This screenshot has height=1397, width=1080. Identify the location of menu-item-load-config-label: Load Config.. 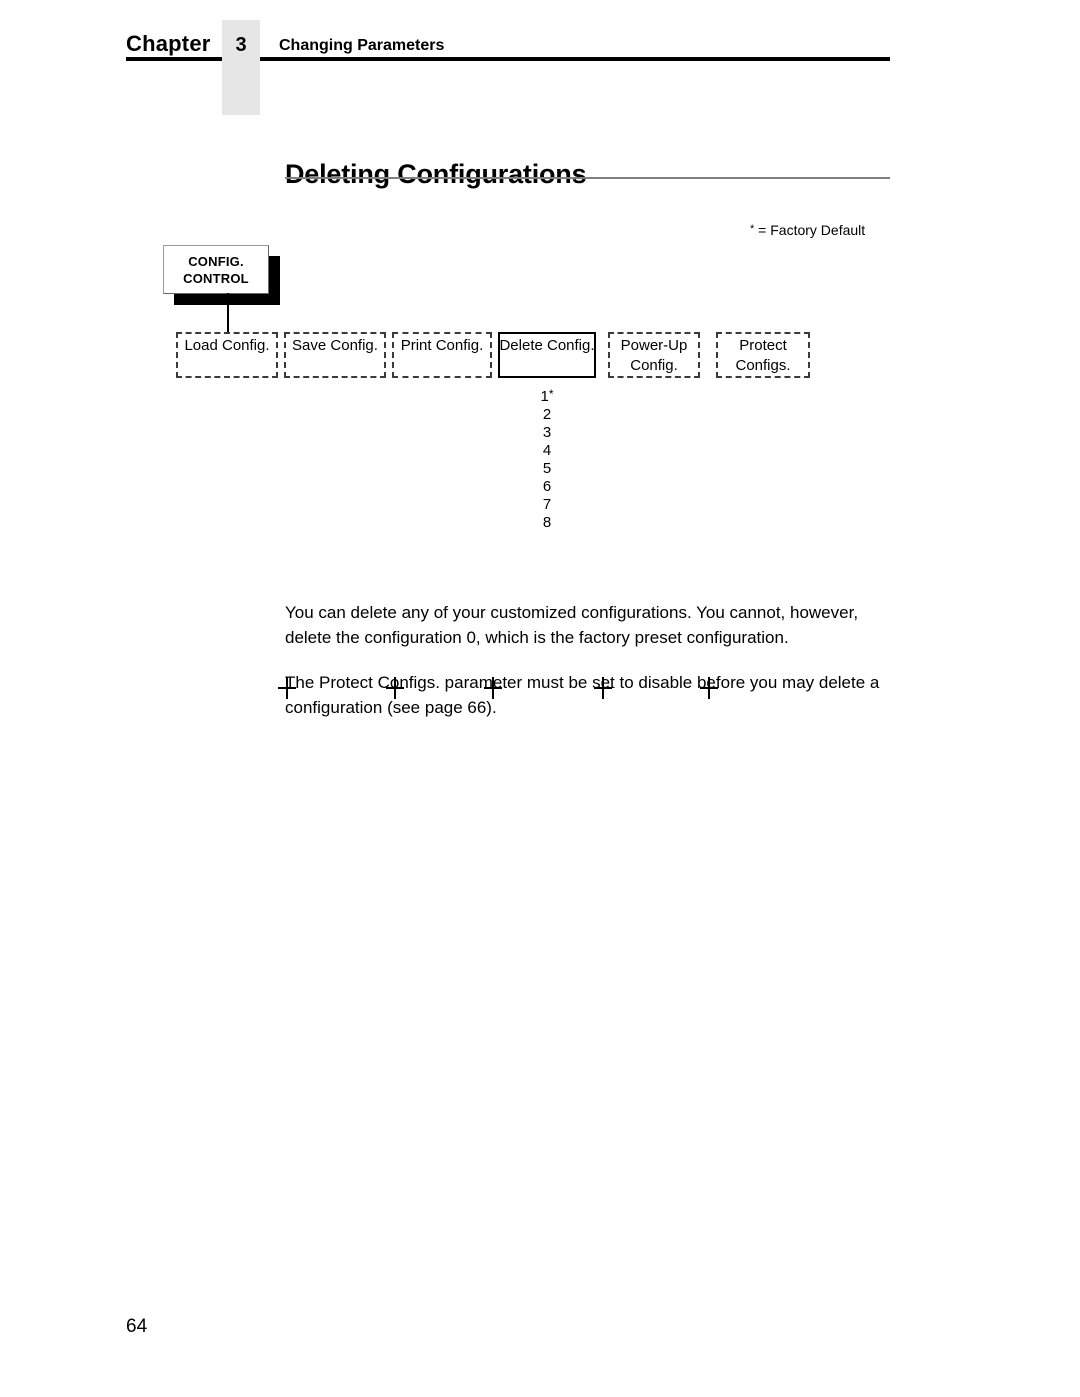
(227, 345).